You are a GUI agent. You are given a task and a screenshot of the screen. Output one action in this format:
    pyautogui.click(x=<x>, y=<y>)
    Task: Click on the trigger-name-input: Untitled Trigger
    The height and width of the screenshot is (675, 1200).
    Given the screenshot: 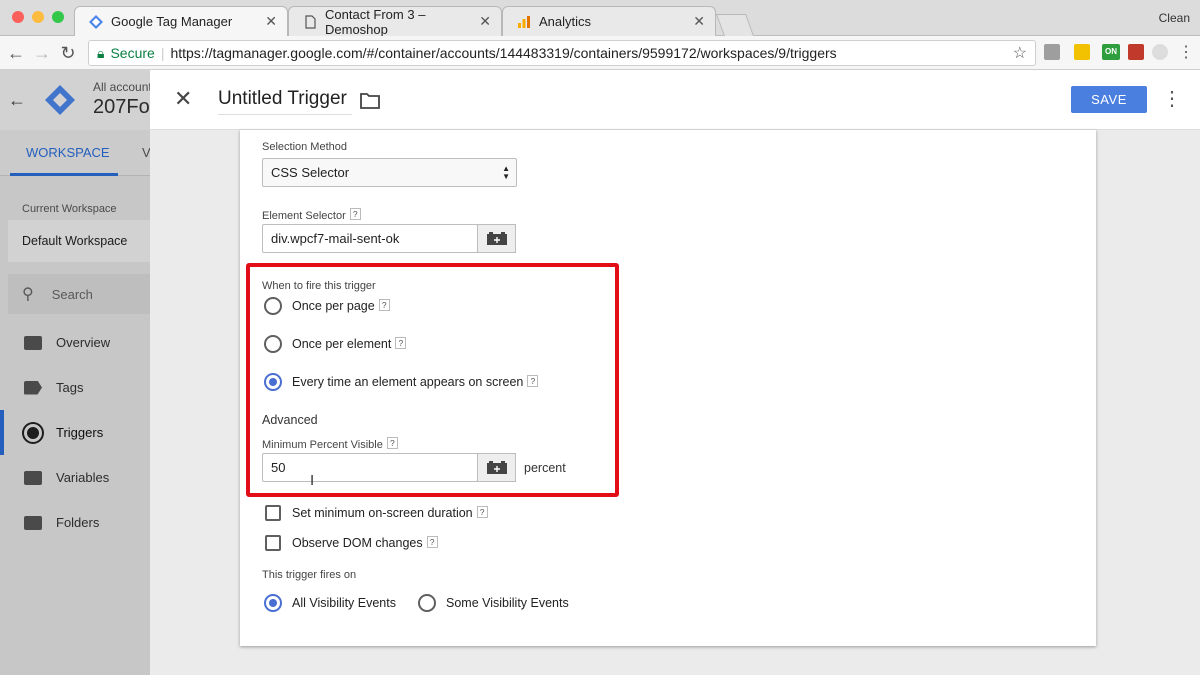 What is the action you would take?
    pyautogui.click(x=285, y=101)
    